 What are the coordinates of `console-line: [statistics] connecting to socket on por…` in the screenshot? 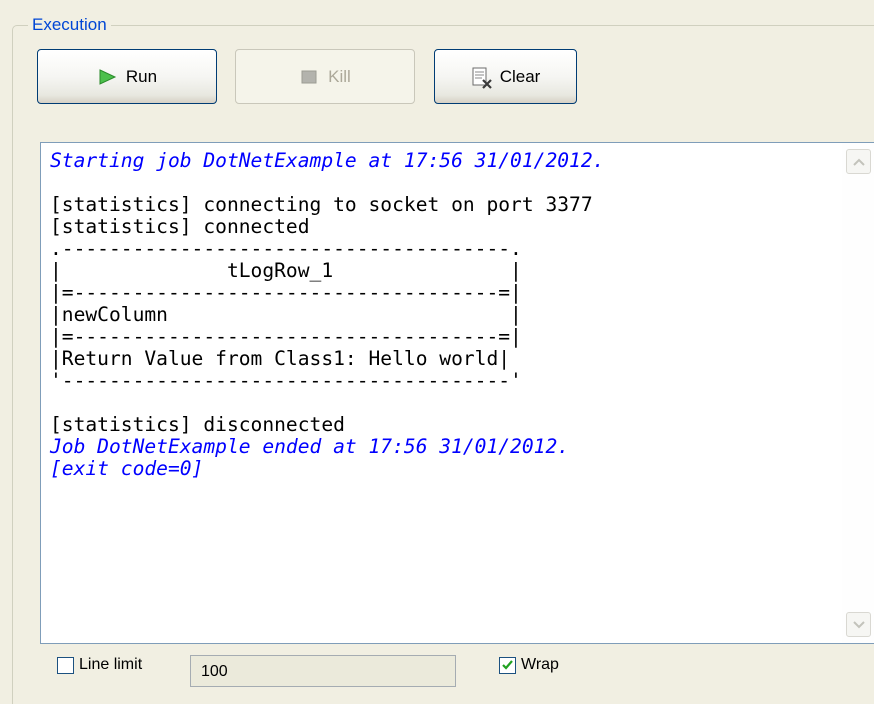 It's located at (321, 204).